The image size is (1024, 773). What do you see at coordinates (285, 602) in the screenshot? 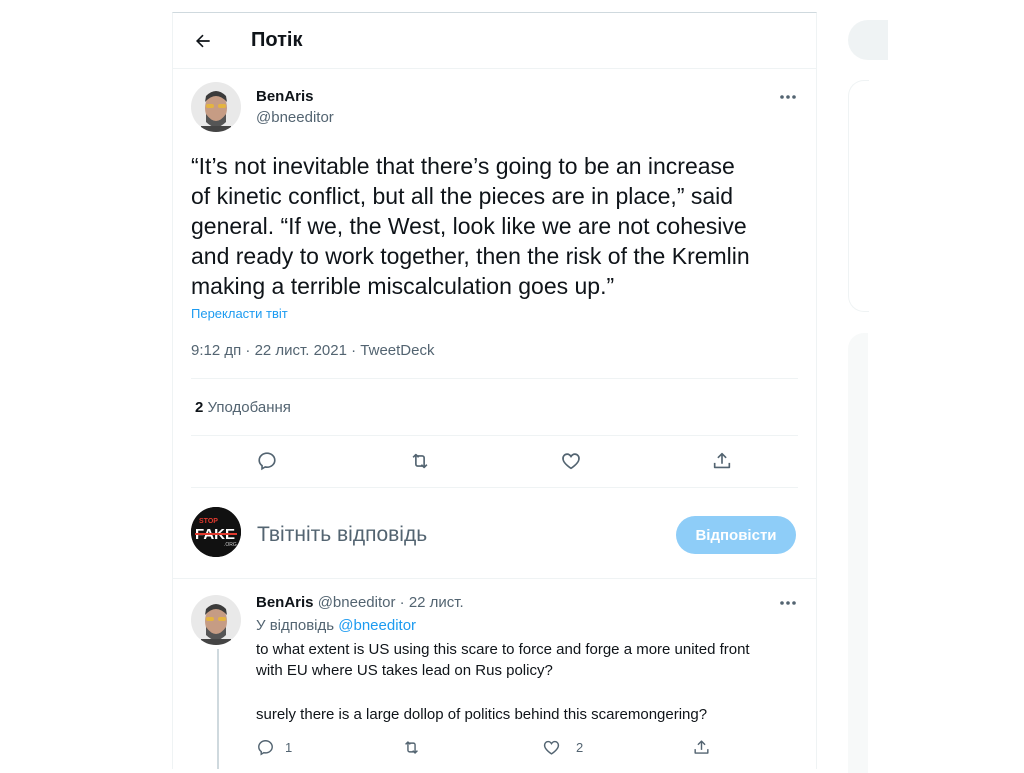
I see `reply-author-name: BenAris` at bounding box center [285, 602].